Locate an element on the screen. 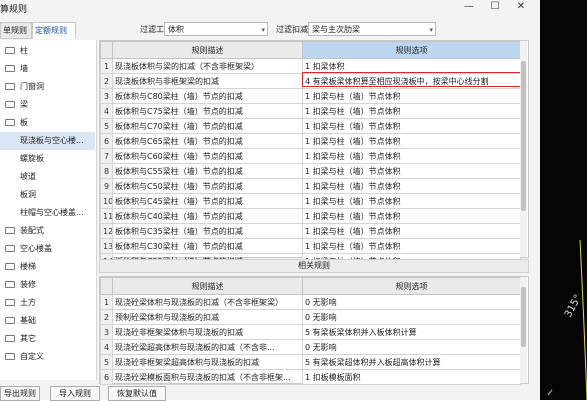  tree-item-hollow-floor: 空心楼盖 is located at coordinates (47, 249).